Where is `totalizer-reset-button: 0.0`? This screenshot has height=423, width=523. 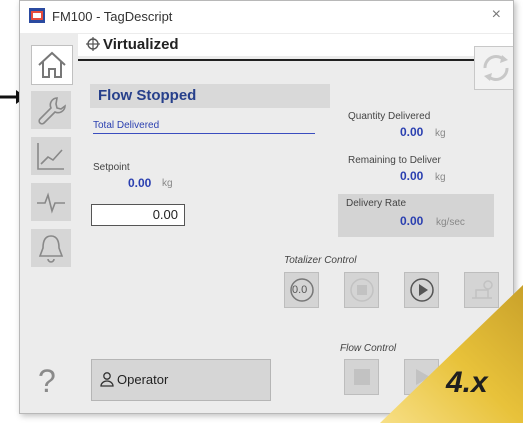
totalizer-reset-button: 0.0 is located at coordinates (301, 290).